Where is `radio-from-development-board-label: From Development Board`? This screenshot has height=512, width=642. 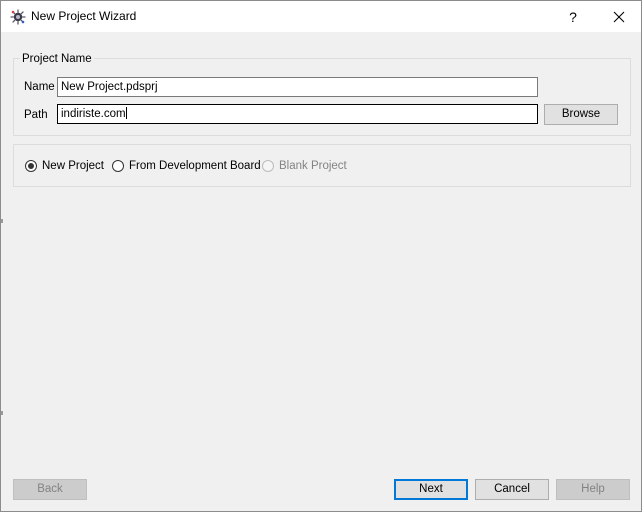
radio-from-development-board-label: From Development Board is located at coordinates (195, 166).